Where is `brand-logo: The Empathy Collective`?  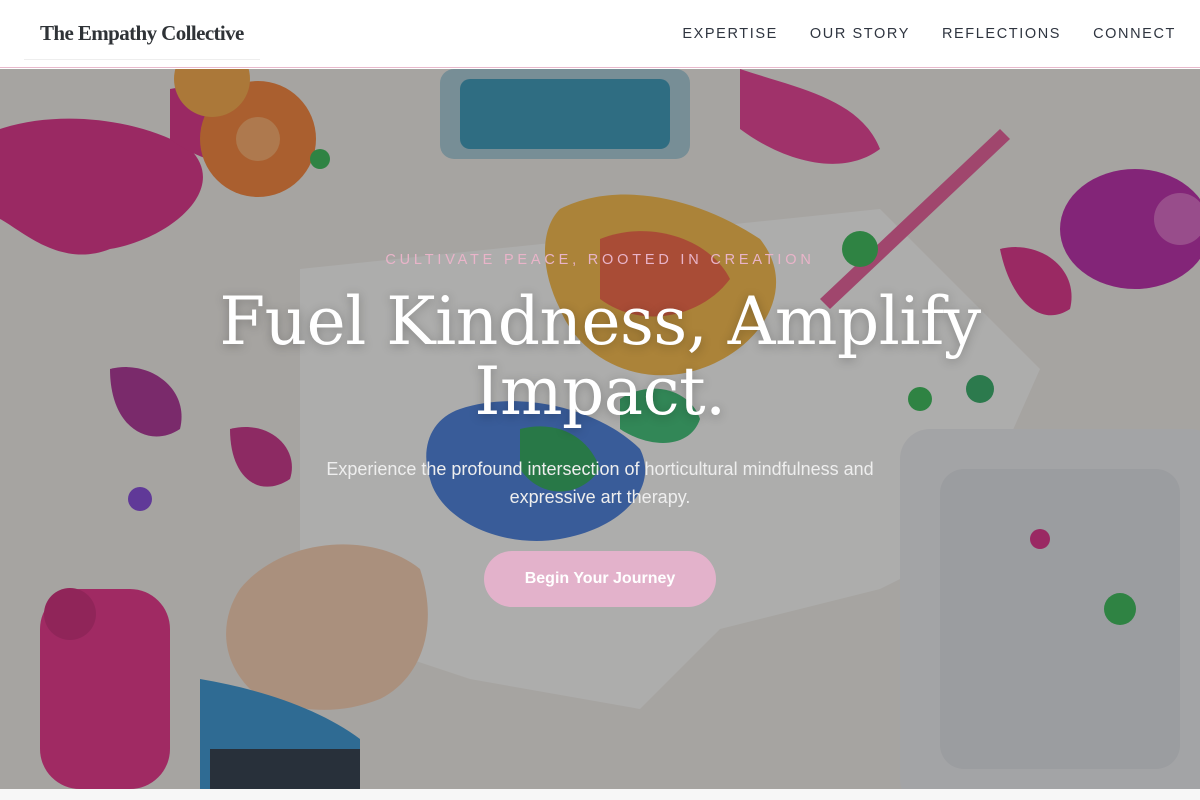
brand-logo: The Empathy Collective is located at coordinates (142, 33).